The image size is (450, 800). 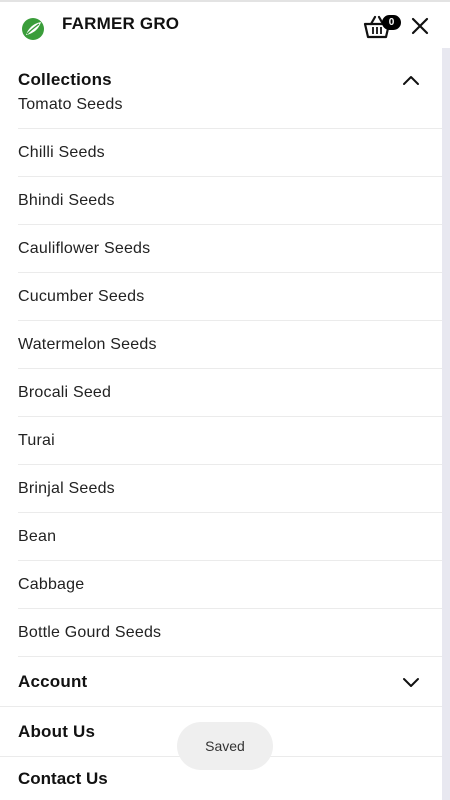 What do you see at coordinates (230, 489) in the screenshot?
I see `collection-item-brinjal-seeds: Brinjal Seeds` at bounding box center [230, 489].